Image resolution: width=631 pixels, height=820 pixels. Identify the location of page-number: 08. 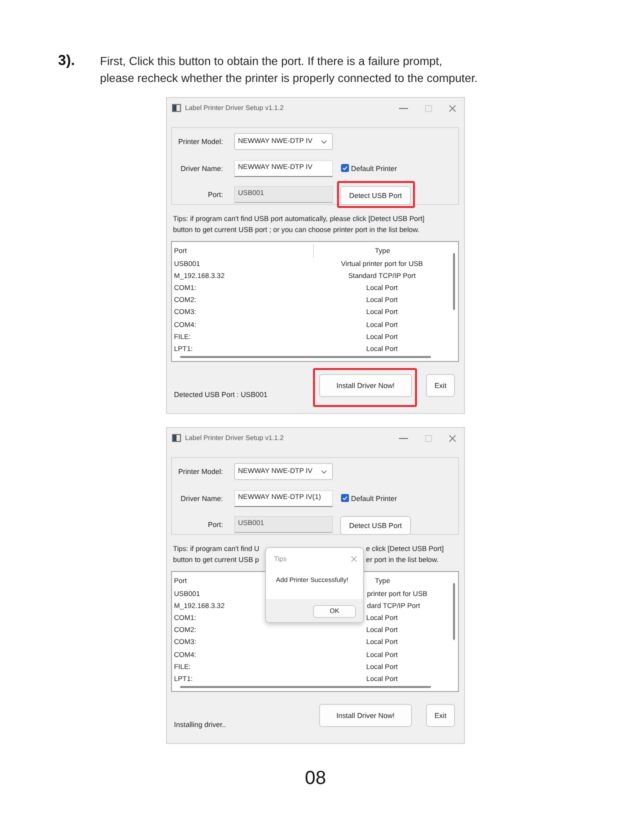
(315, 779).